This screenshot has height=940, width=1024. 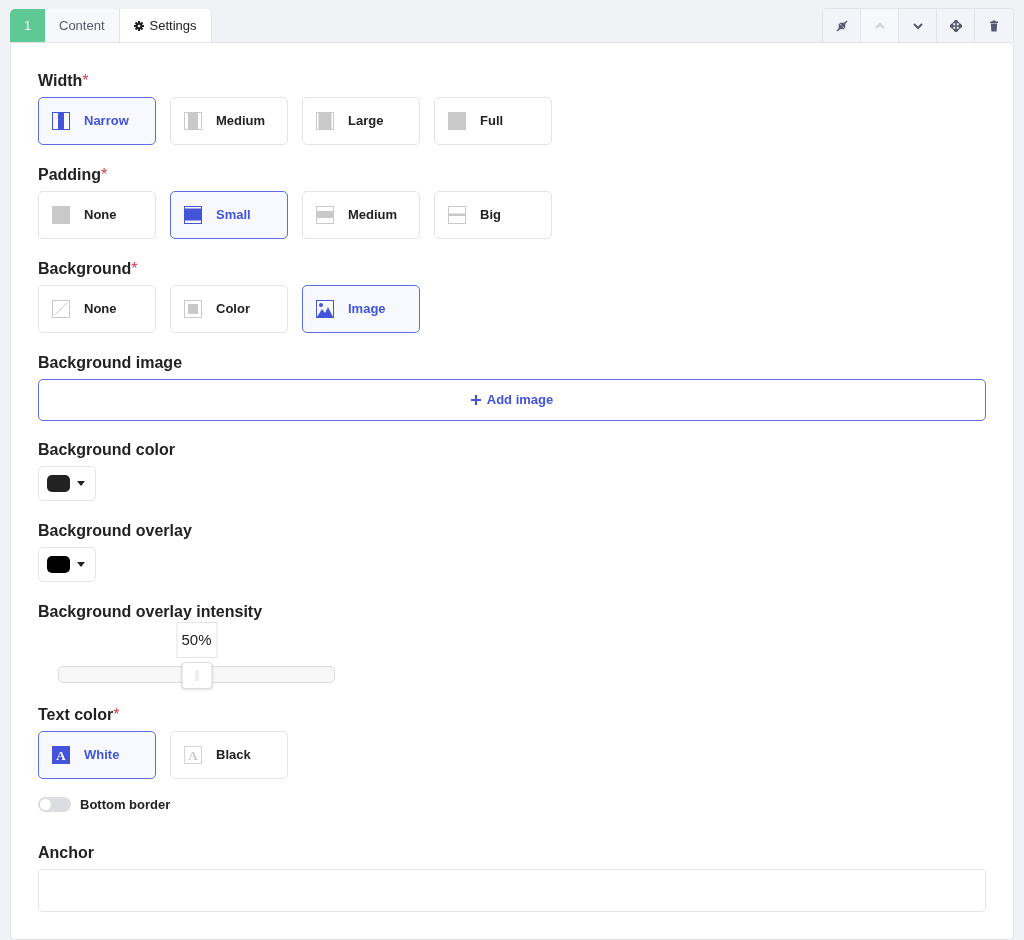 What do you see at coordinates (493, 121) in the screenshot?
I see `option-button: Full` at bounding box center [493, 121].